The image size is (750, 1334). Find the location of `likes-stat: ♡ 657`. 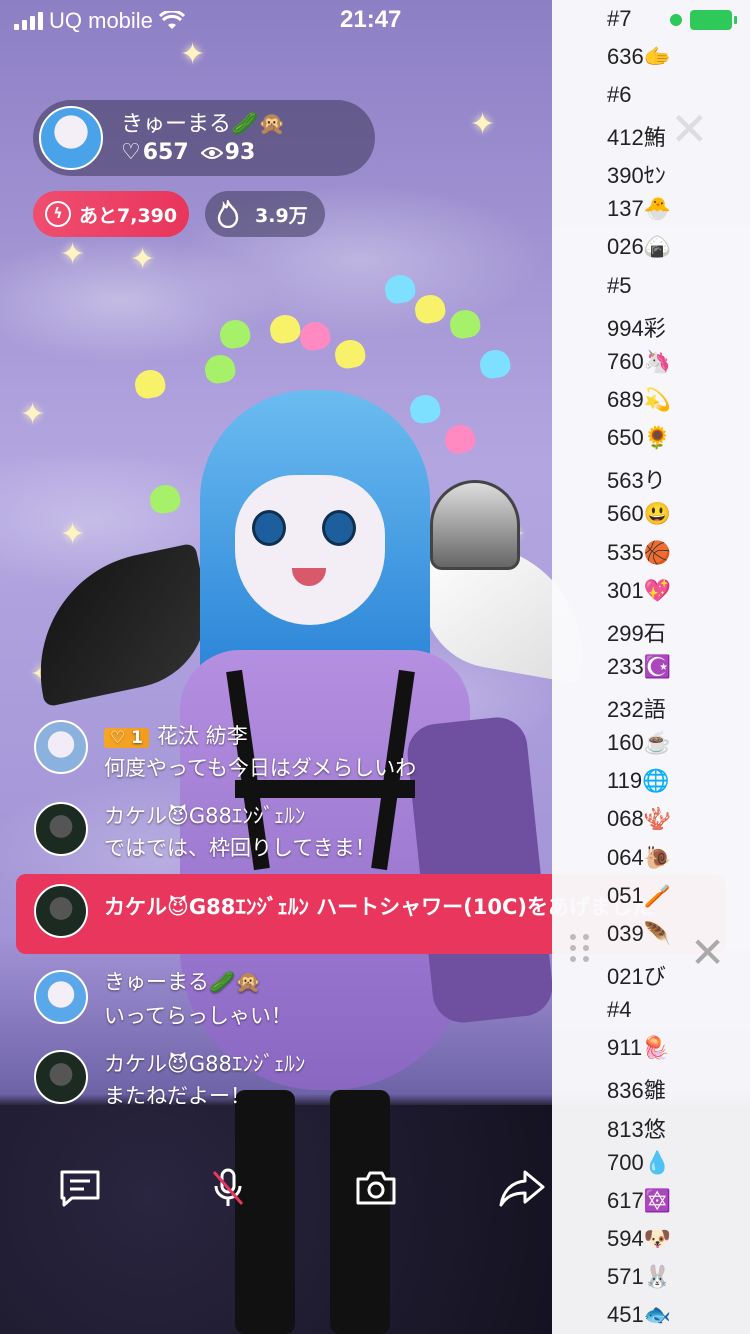

likes-stat: ♡ 657 is located at coordinates (155, 152).